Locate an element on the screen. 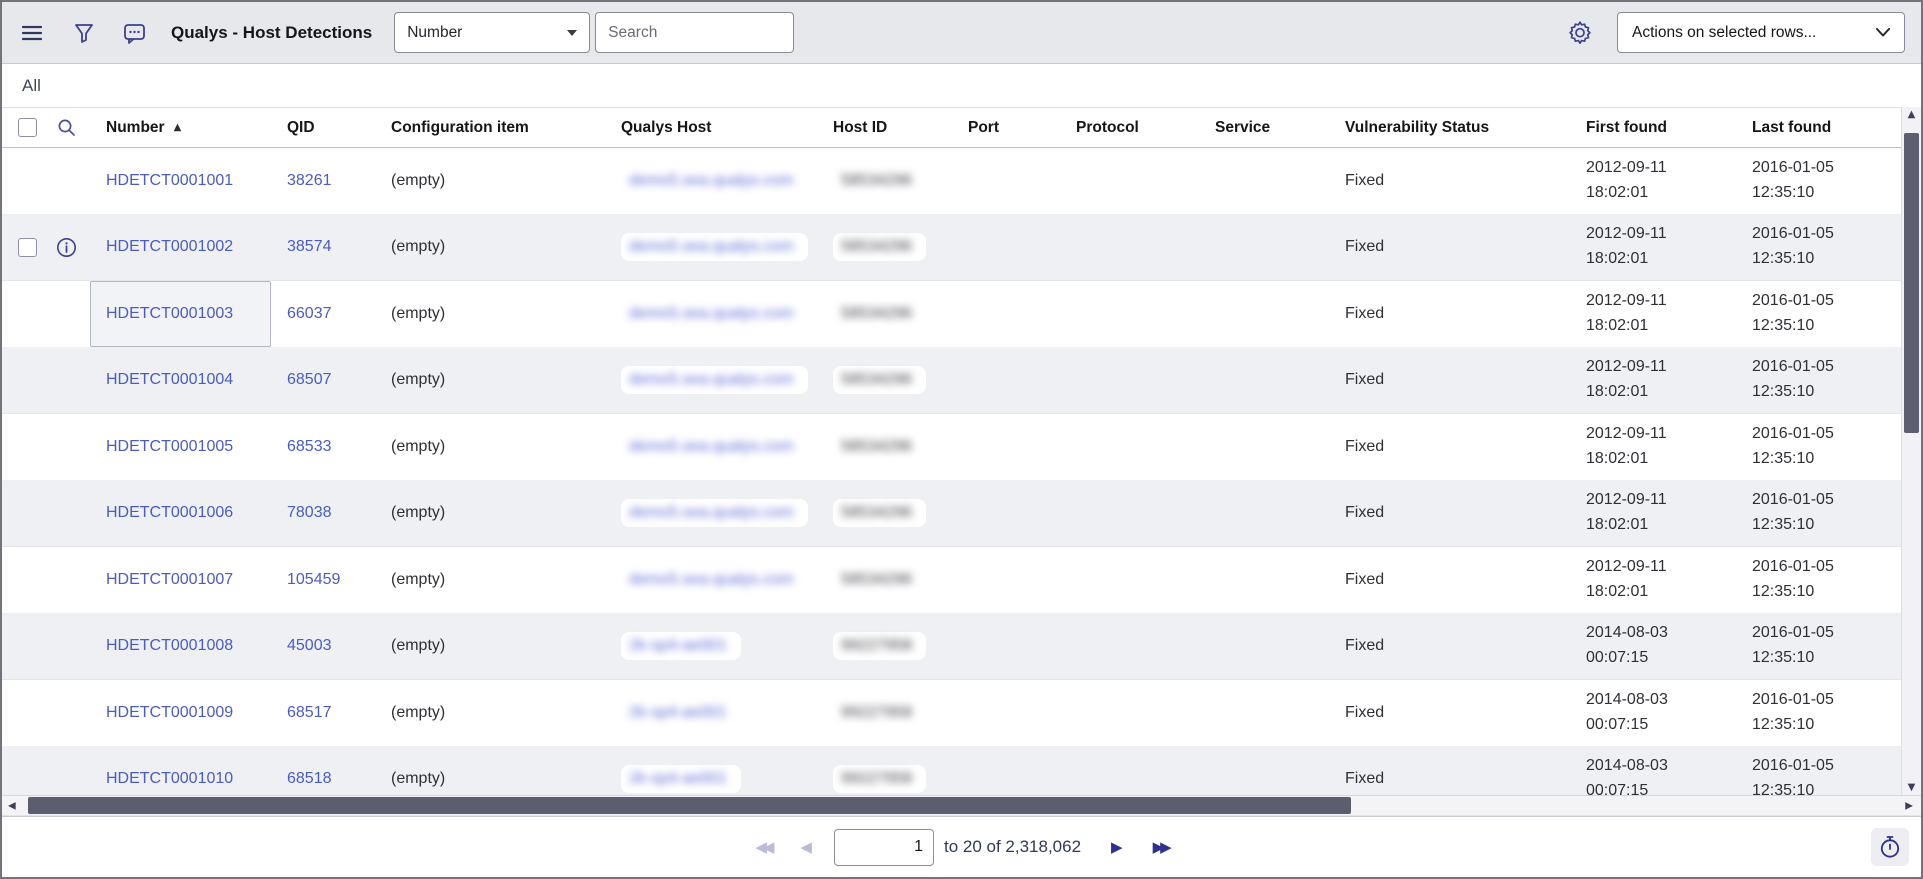  next-page-button: ▶ is located at coordinates (1116, 847).